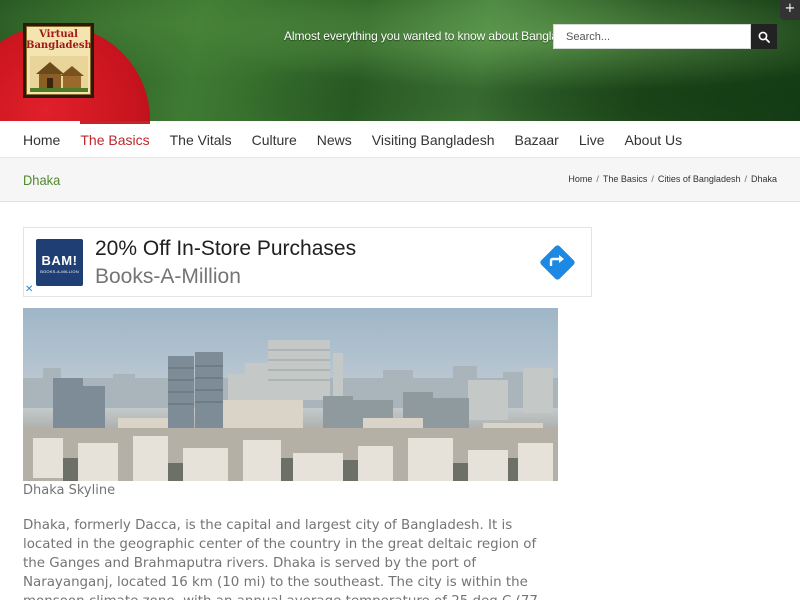 Image resolution: width=800 pixels, height=600 pixels. What do you see at coordinates (59, 271) in the screenshot?
I see `ad-logo-subtext: BOOKS-A-MILLION` at bounding box center [59, 271].